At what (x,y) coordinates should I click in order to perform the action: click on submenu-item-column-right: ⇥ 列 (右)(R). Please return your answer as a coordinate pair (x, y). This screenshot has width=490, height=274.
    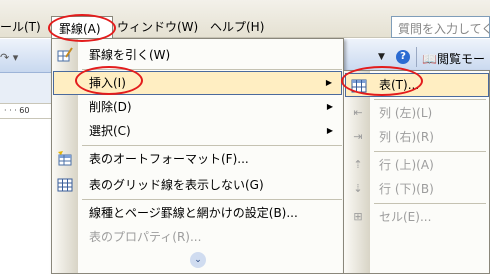
    Looking at the image, I should click on (417, 137).